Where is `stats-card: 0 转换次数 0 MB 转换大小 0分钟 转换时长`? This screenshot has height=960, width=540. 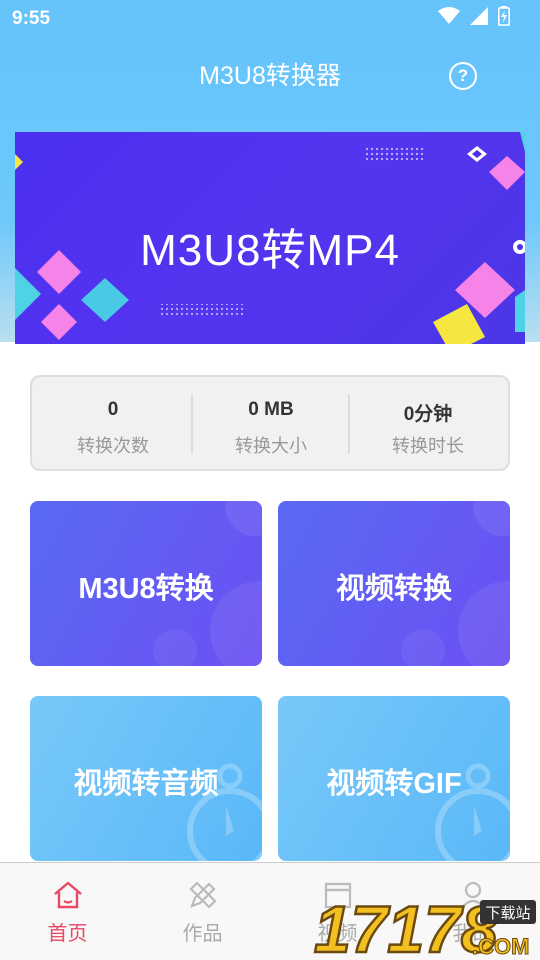 stats-card: 0 转换次数 0 MB 转换大小 0分钟 转换时长 is located at coordinates (270, 423).